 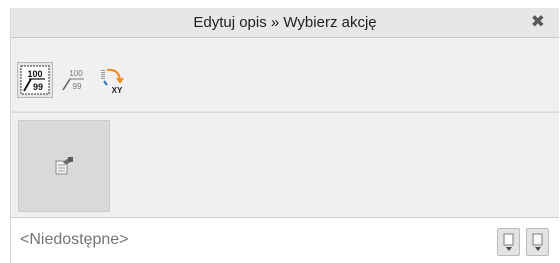 I want to click on xy-coordinates-icon: XY, so click(x=112, y=81).